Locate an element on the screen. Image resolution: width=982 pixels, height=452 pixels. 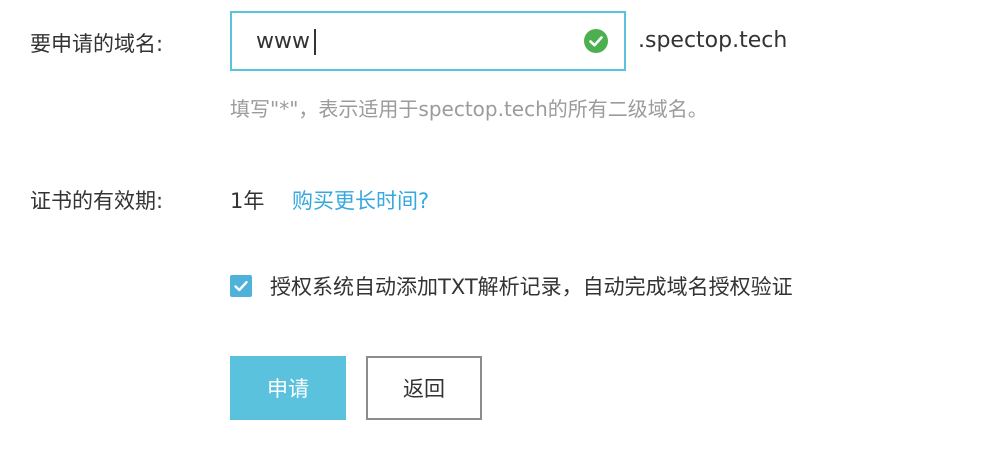
validity-value: 1年 is located at coordinates (247, 201).